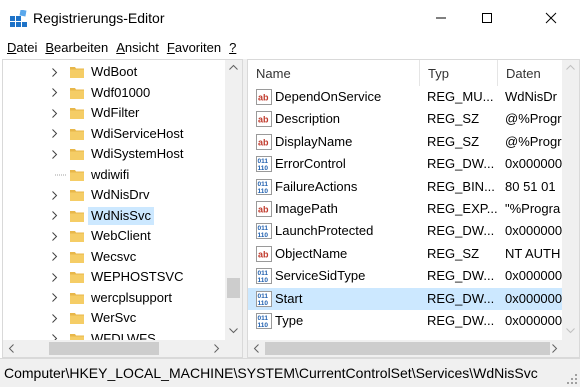  I want to click on menu-datei: Datei, so click(22, 47).